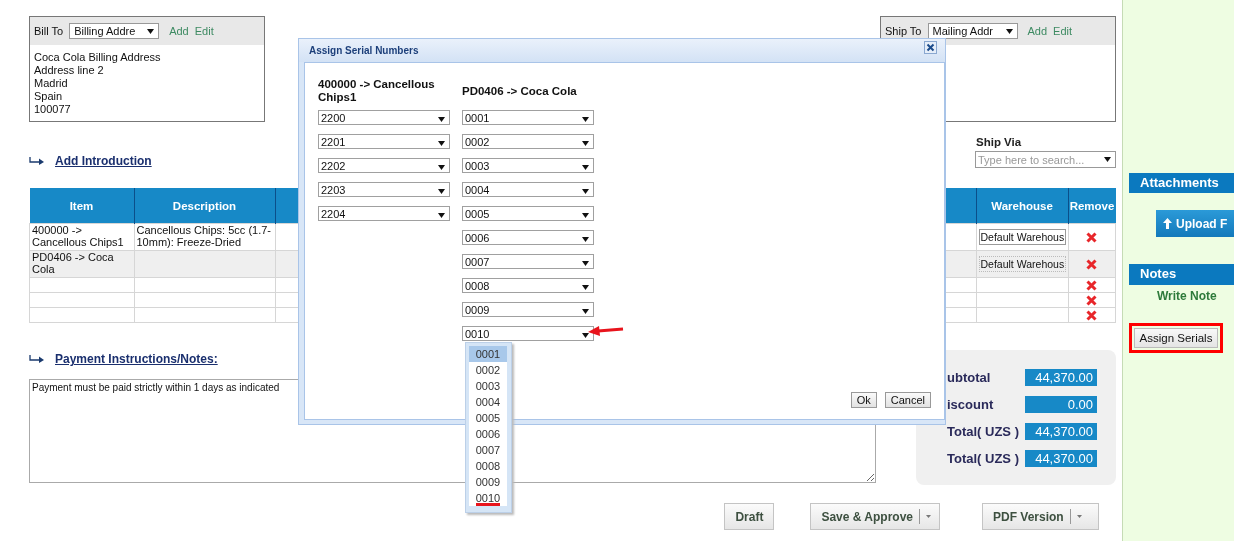 The width and height of the screenshot is (1234, 541). What do you see at coordinates (488, 354) in the screenshot?
I see `dropdown-option: 0001` at bounding box center [488, 354].